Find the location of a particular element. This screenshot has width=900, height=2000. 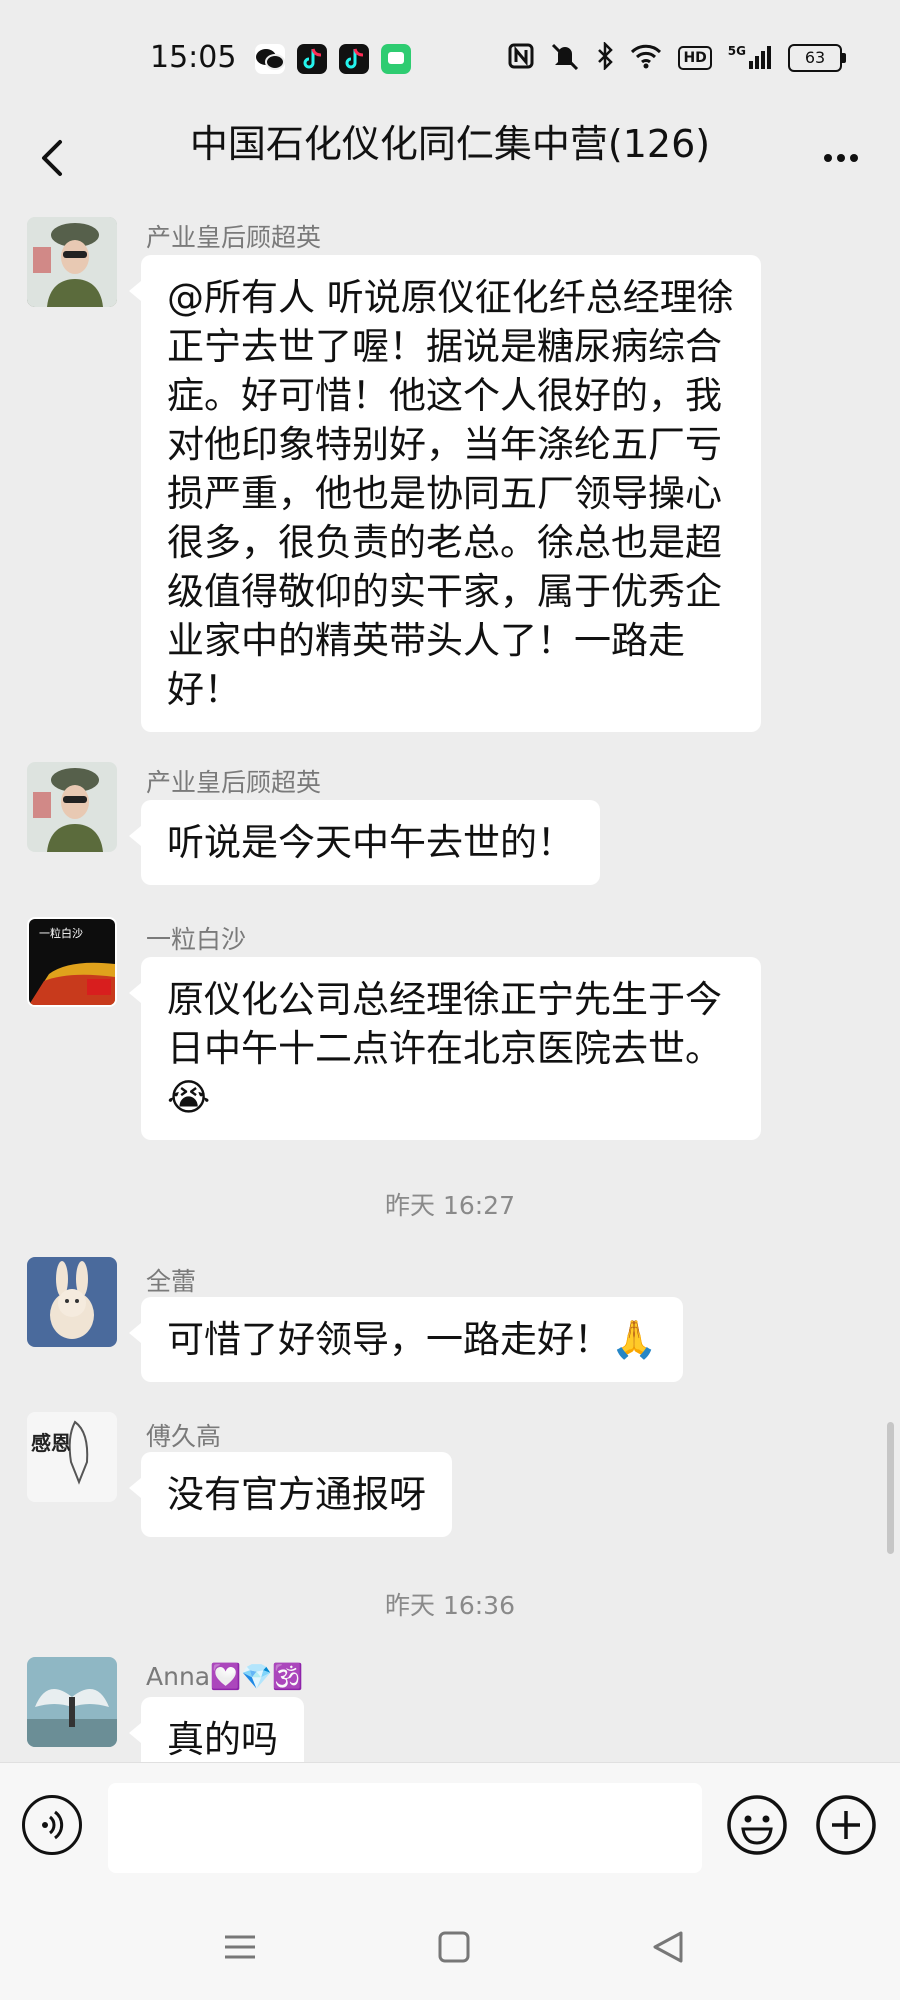

network-type-label: 5G is located at coordinates (736, 51).